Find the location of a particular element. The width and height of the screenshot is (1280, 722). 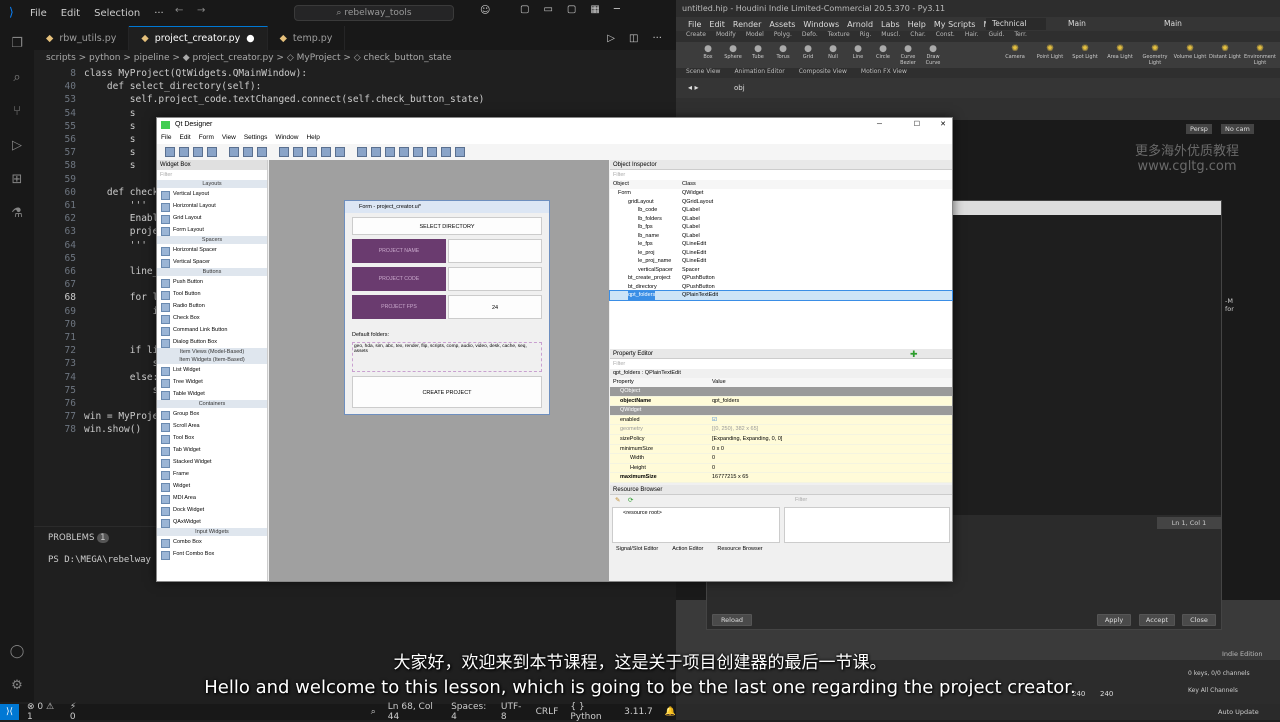

widget-category: Item Widgets (Item-Based) is located at coordinates (212, 360).